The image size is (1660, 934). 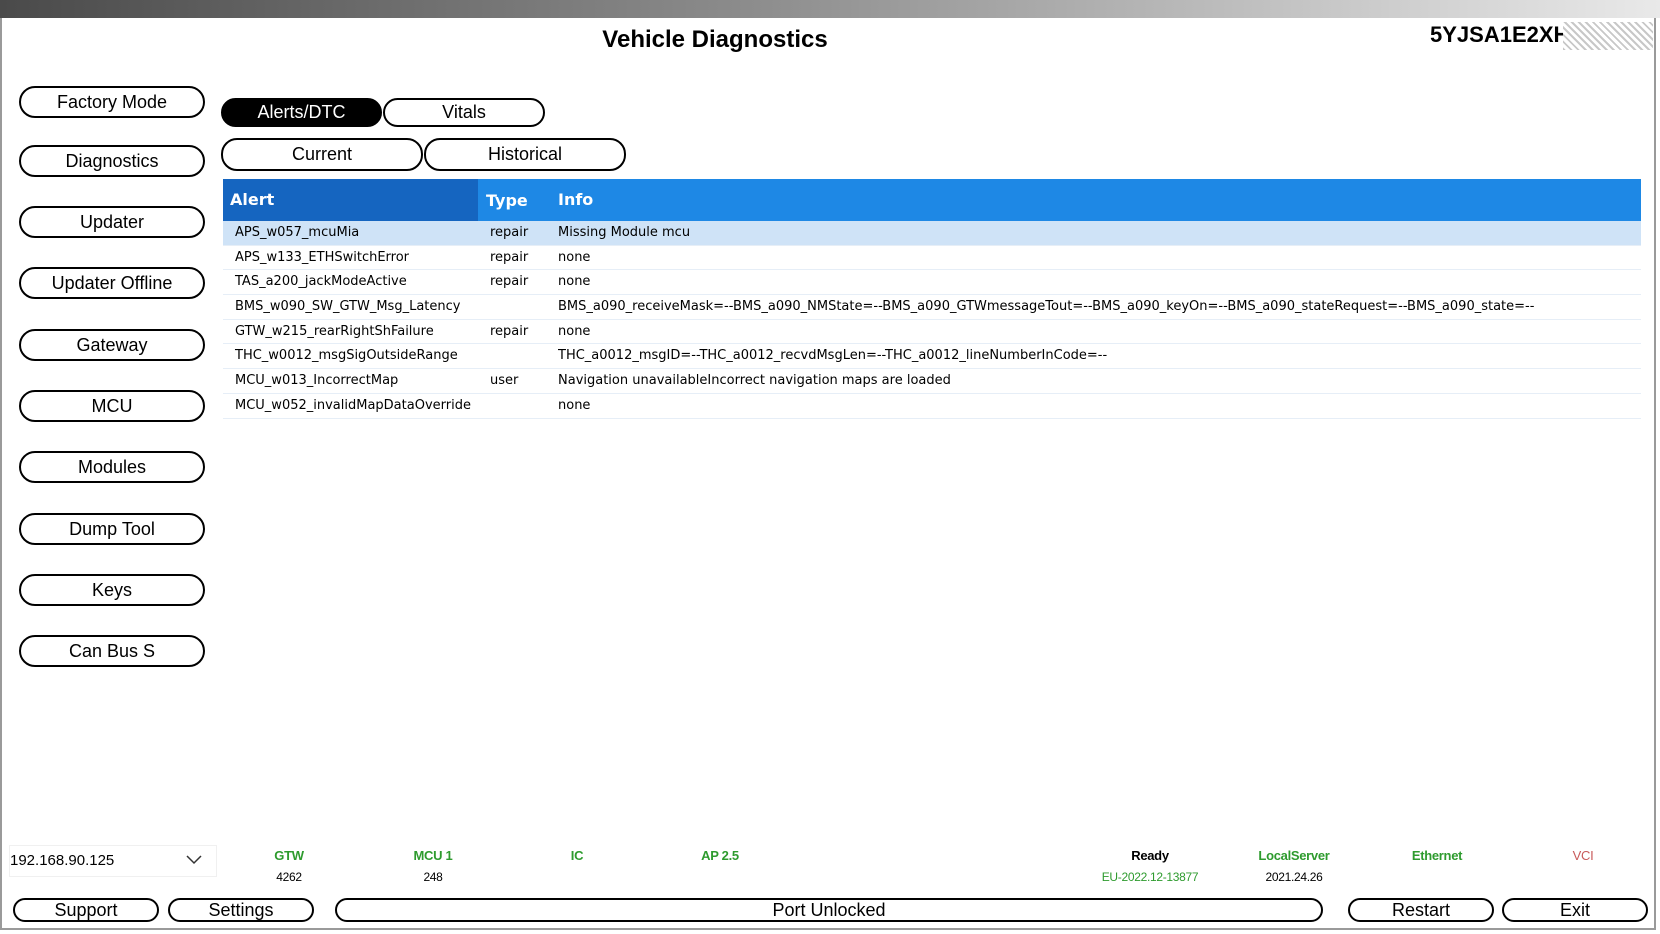 What do you see at coordinates (112, 222) in the screenshot?
I see `sidebar-item-updater: Updater` at bounding box center [112, 222].